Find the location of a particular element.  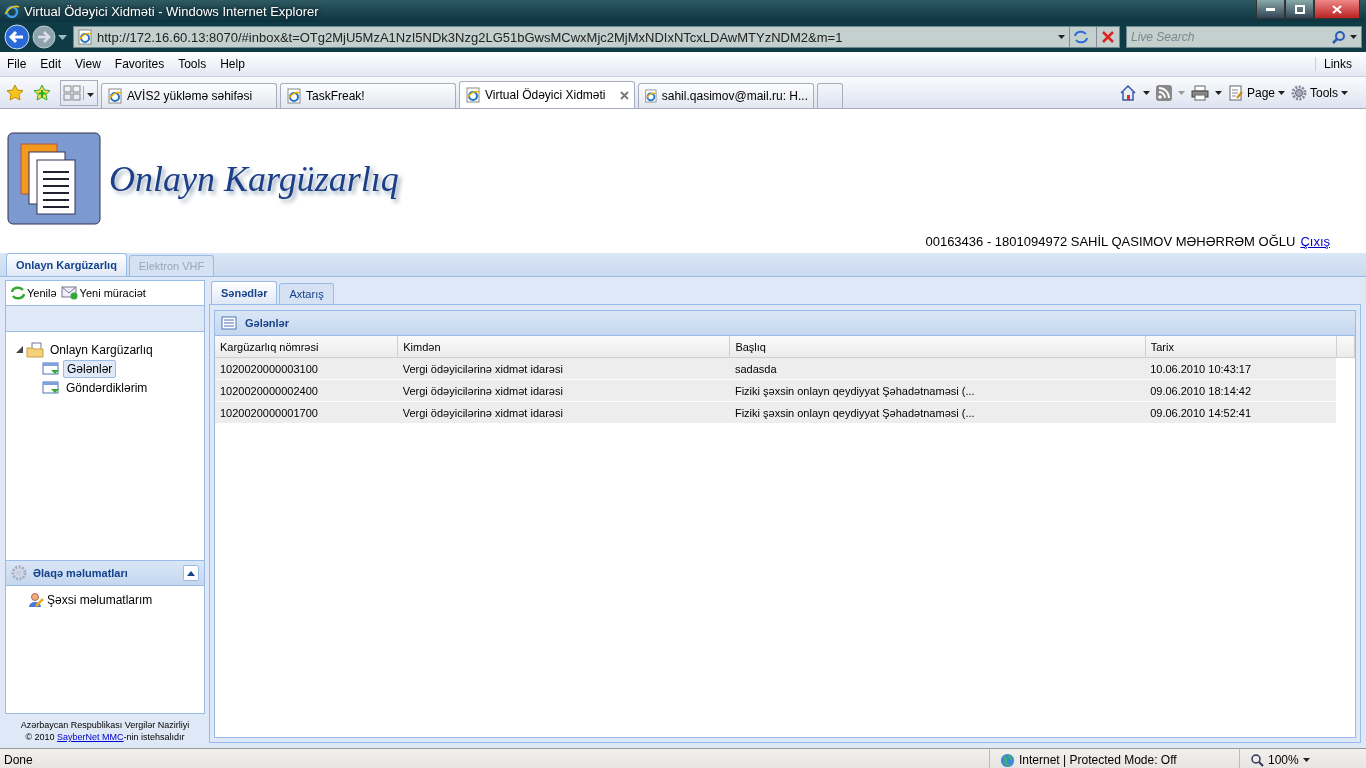

tree-item: Gələnlər is located at coordinates (90, 368).